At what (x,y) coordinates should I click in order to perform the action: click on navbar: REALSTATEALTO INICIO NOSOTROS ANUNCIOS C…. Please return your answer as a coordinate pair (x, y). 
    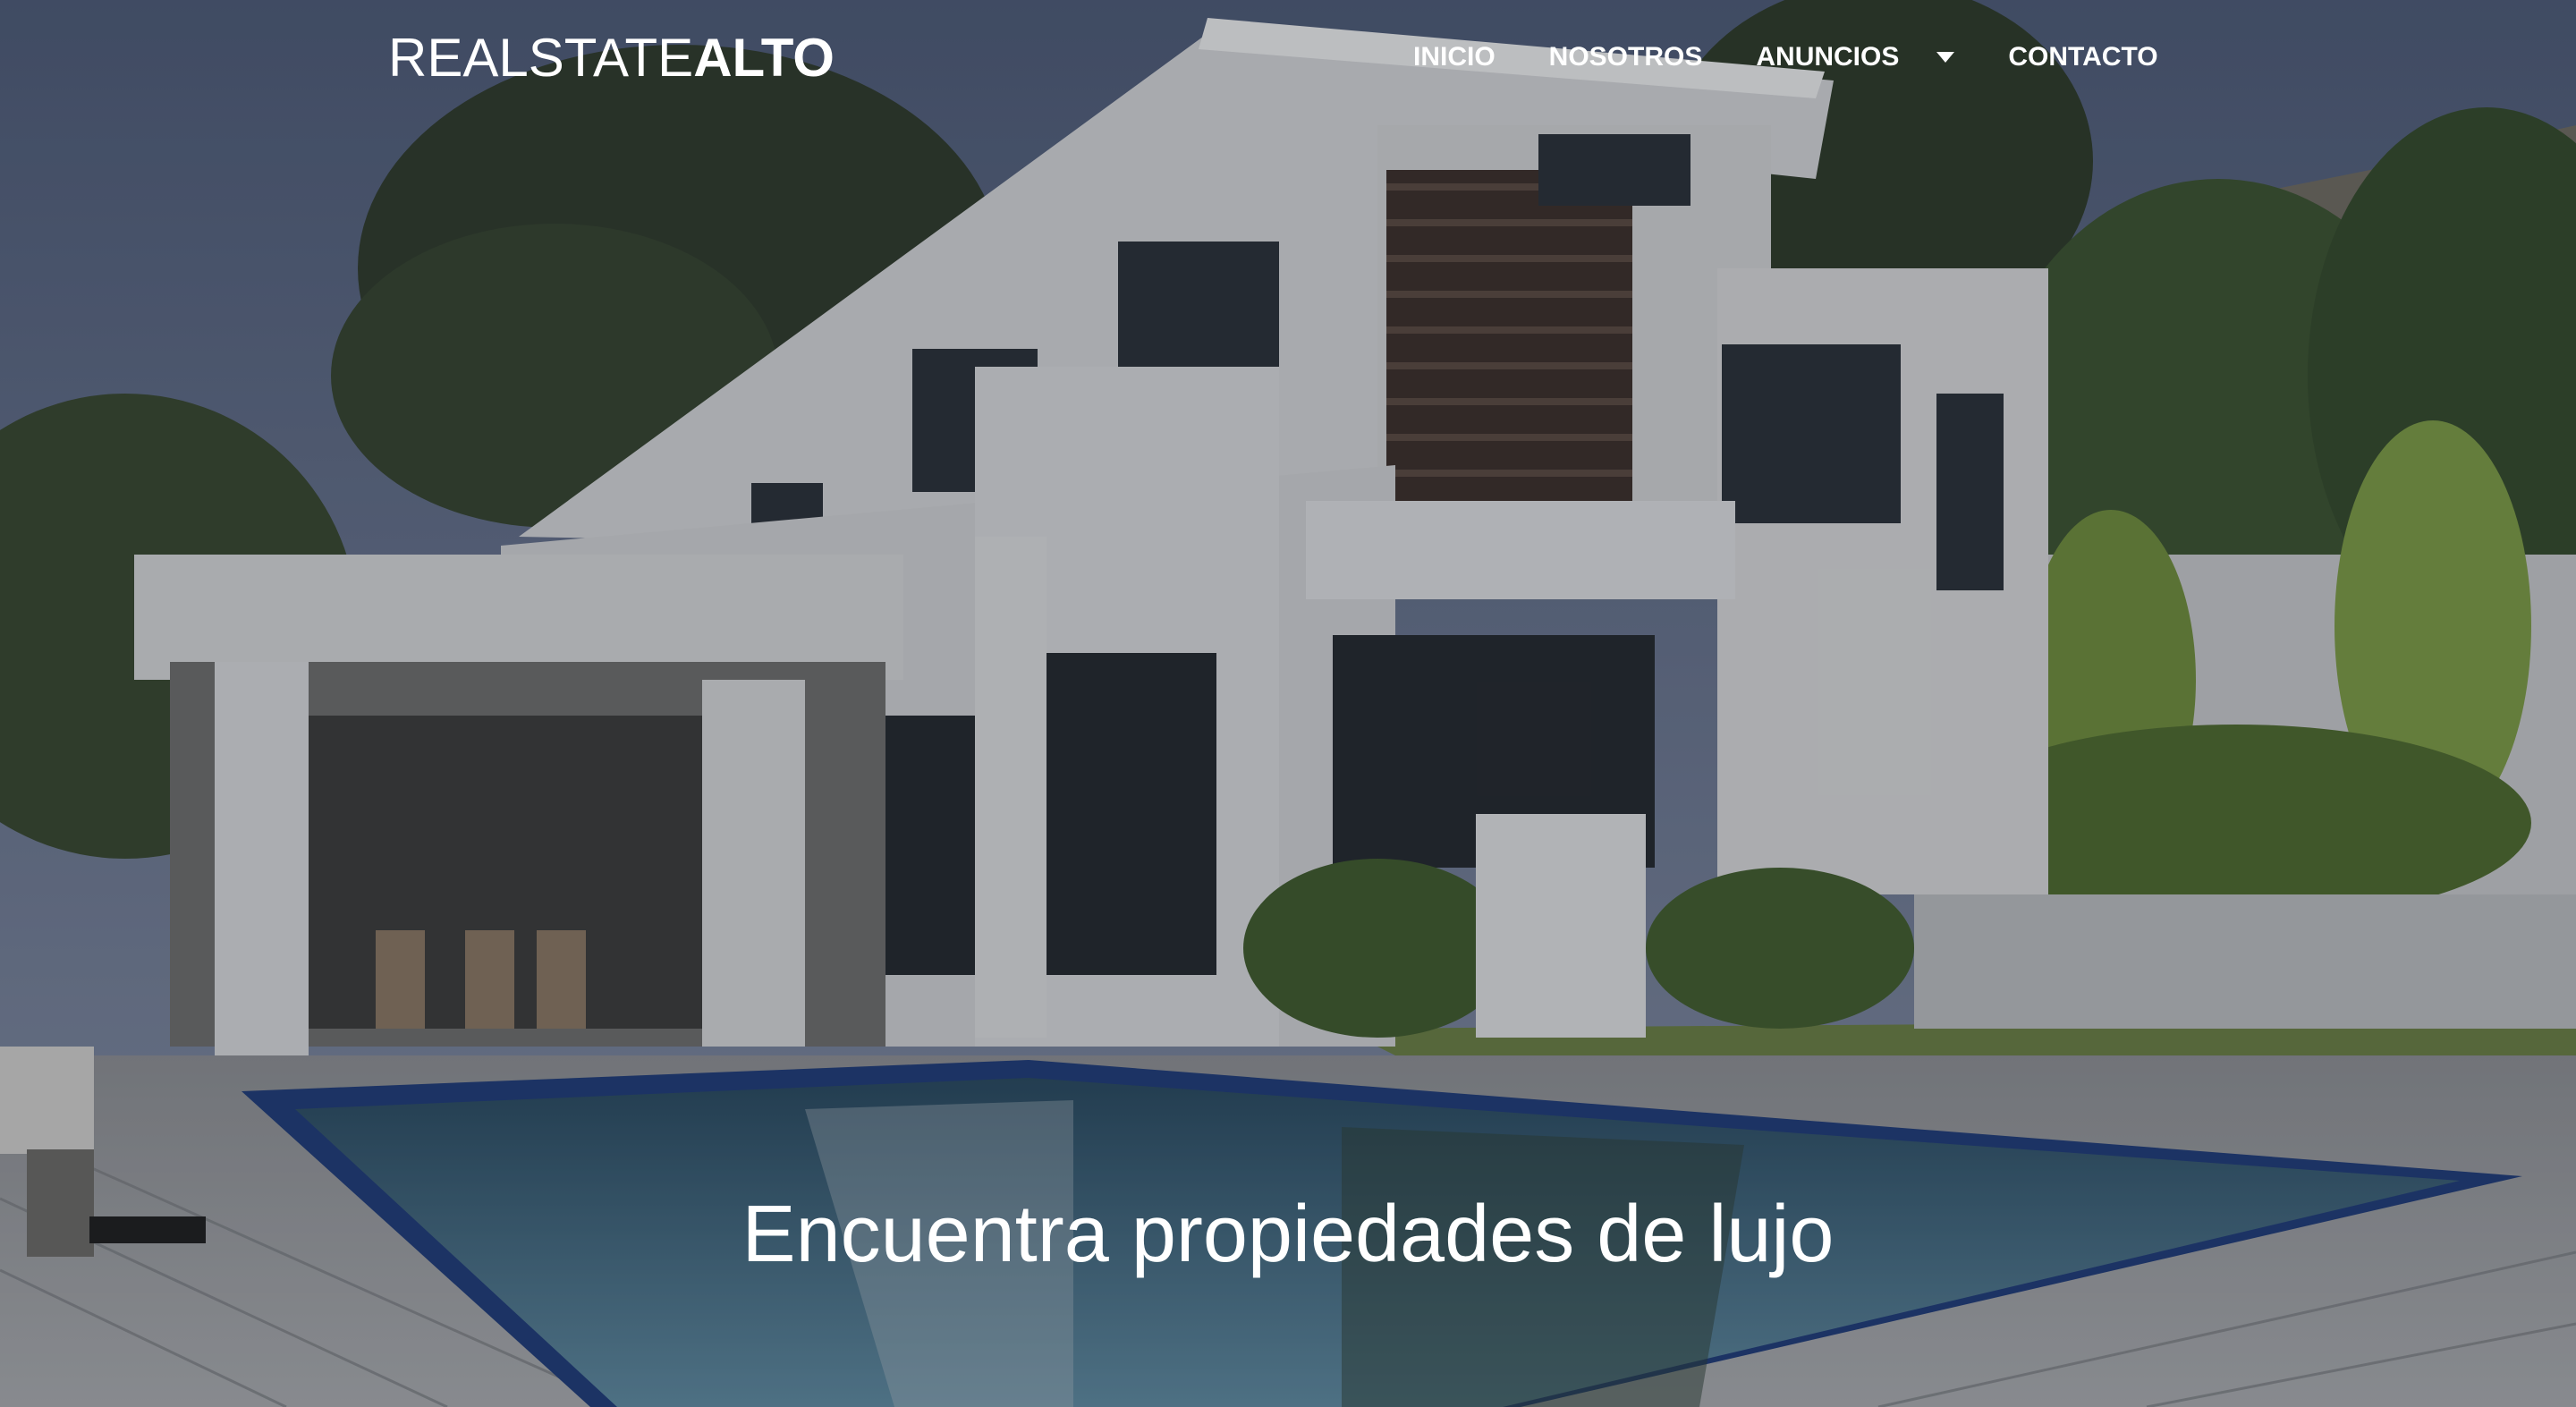
    Looking at the image, I should click on (1288, 58).